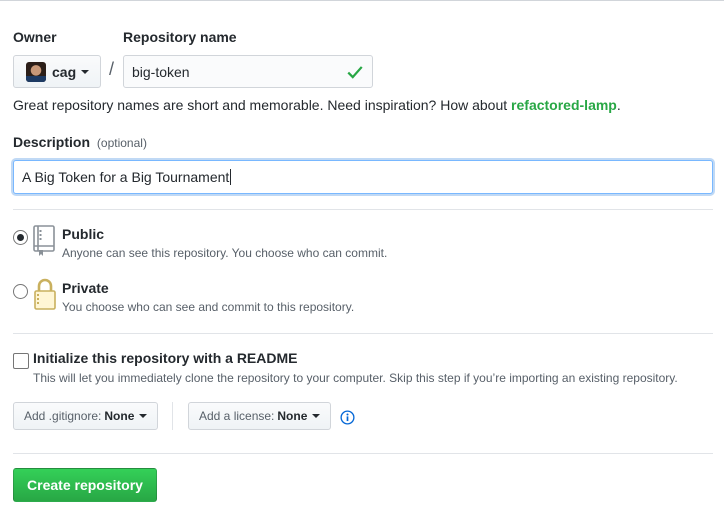 This screenshot has height=517, width=724. I want to click on optional-label: (optional), so click(121, 143).